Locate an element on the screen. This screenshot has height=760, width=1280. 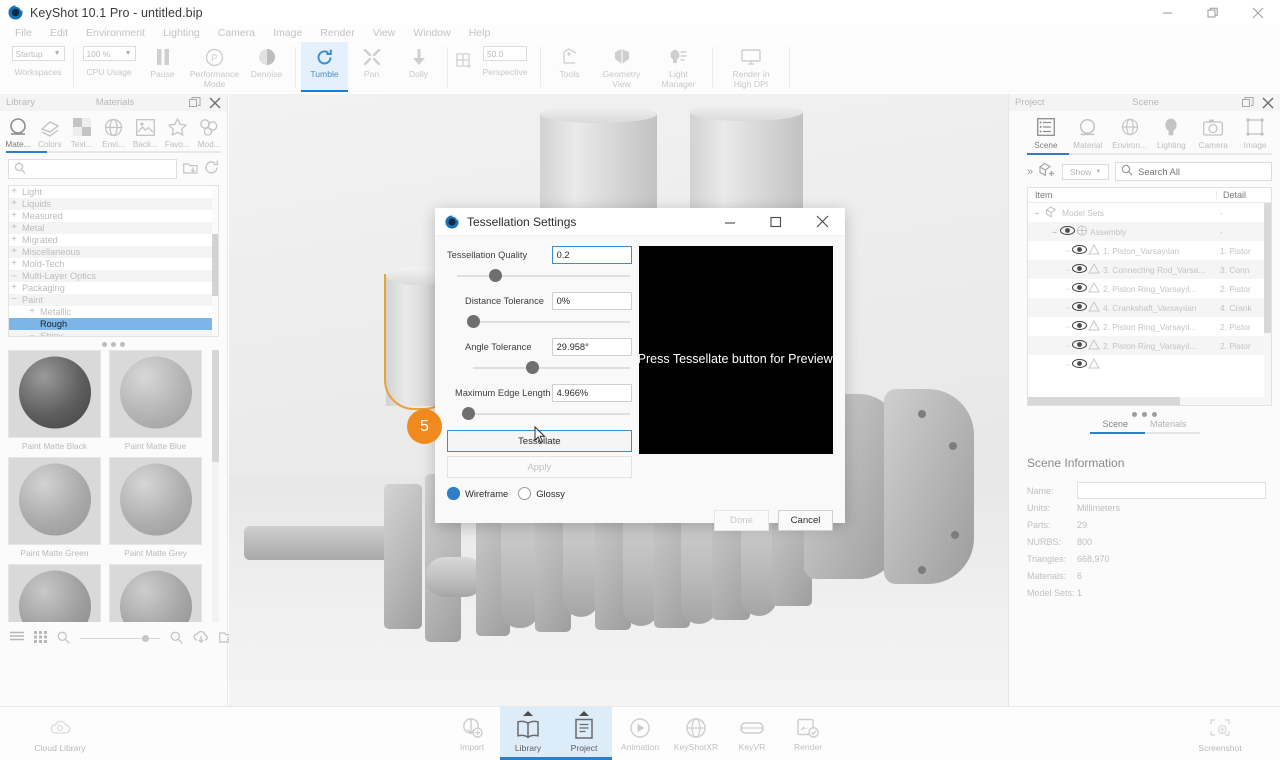
library-button: Library is located at coordinates (528, 733).